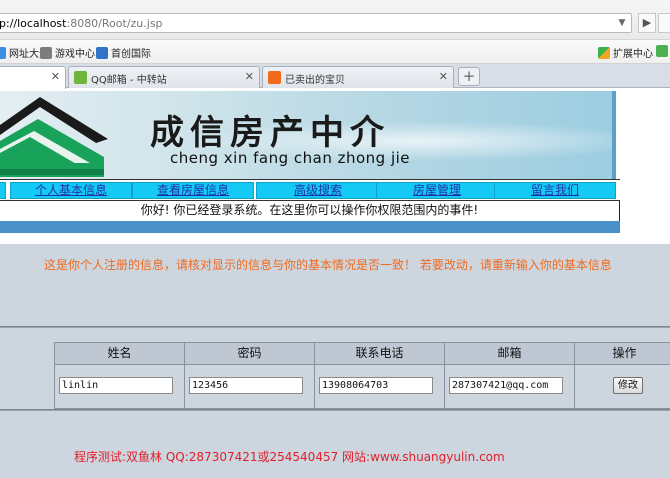  Describe the element at coordinates (274, 77) in the screenshot. I see `taobao-icon` at that location.